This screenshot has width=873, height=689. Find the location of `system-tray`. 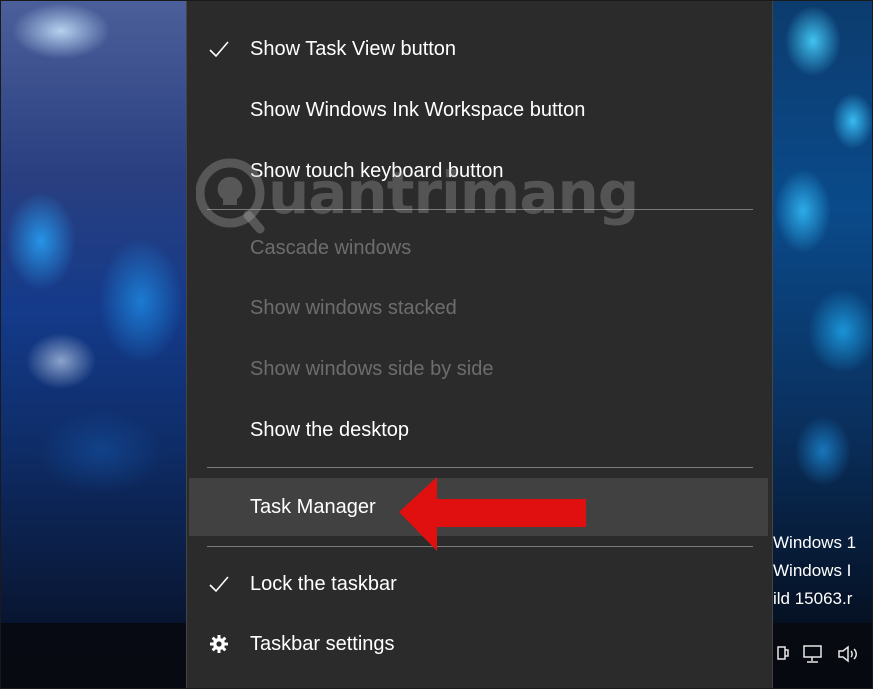

system-tray is located at coordinates (824, 656).